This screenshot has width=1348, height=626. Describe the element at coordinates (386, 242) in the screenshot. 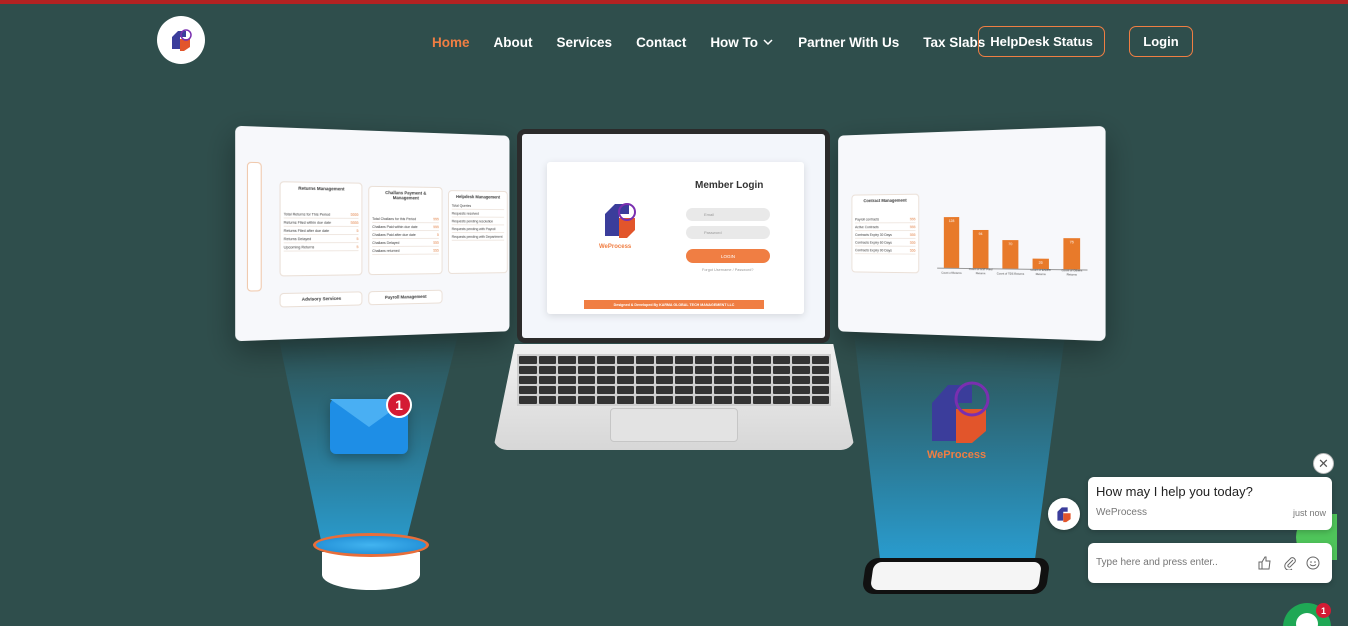

I see `row-label: Challans Delayed` at that location.